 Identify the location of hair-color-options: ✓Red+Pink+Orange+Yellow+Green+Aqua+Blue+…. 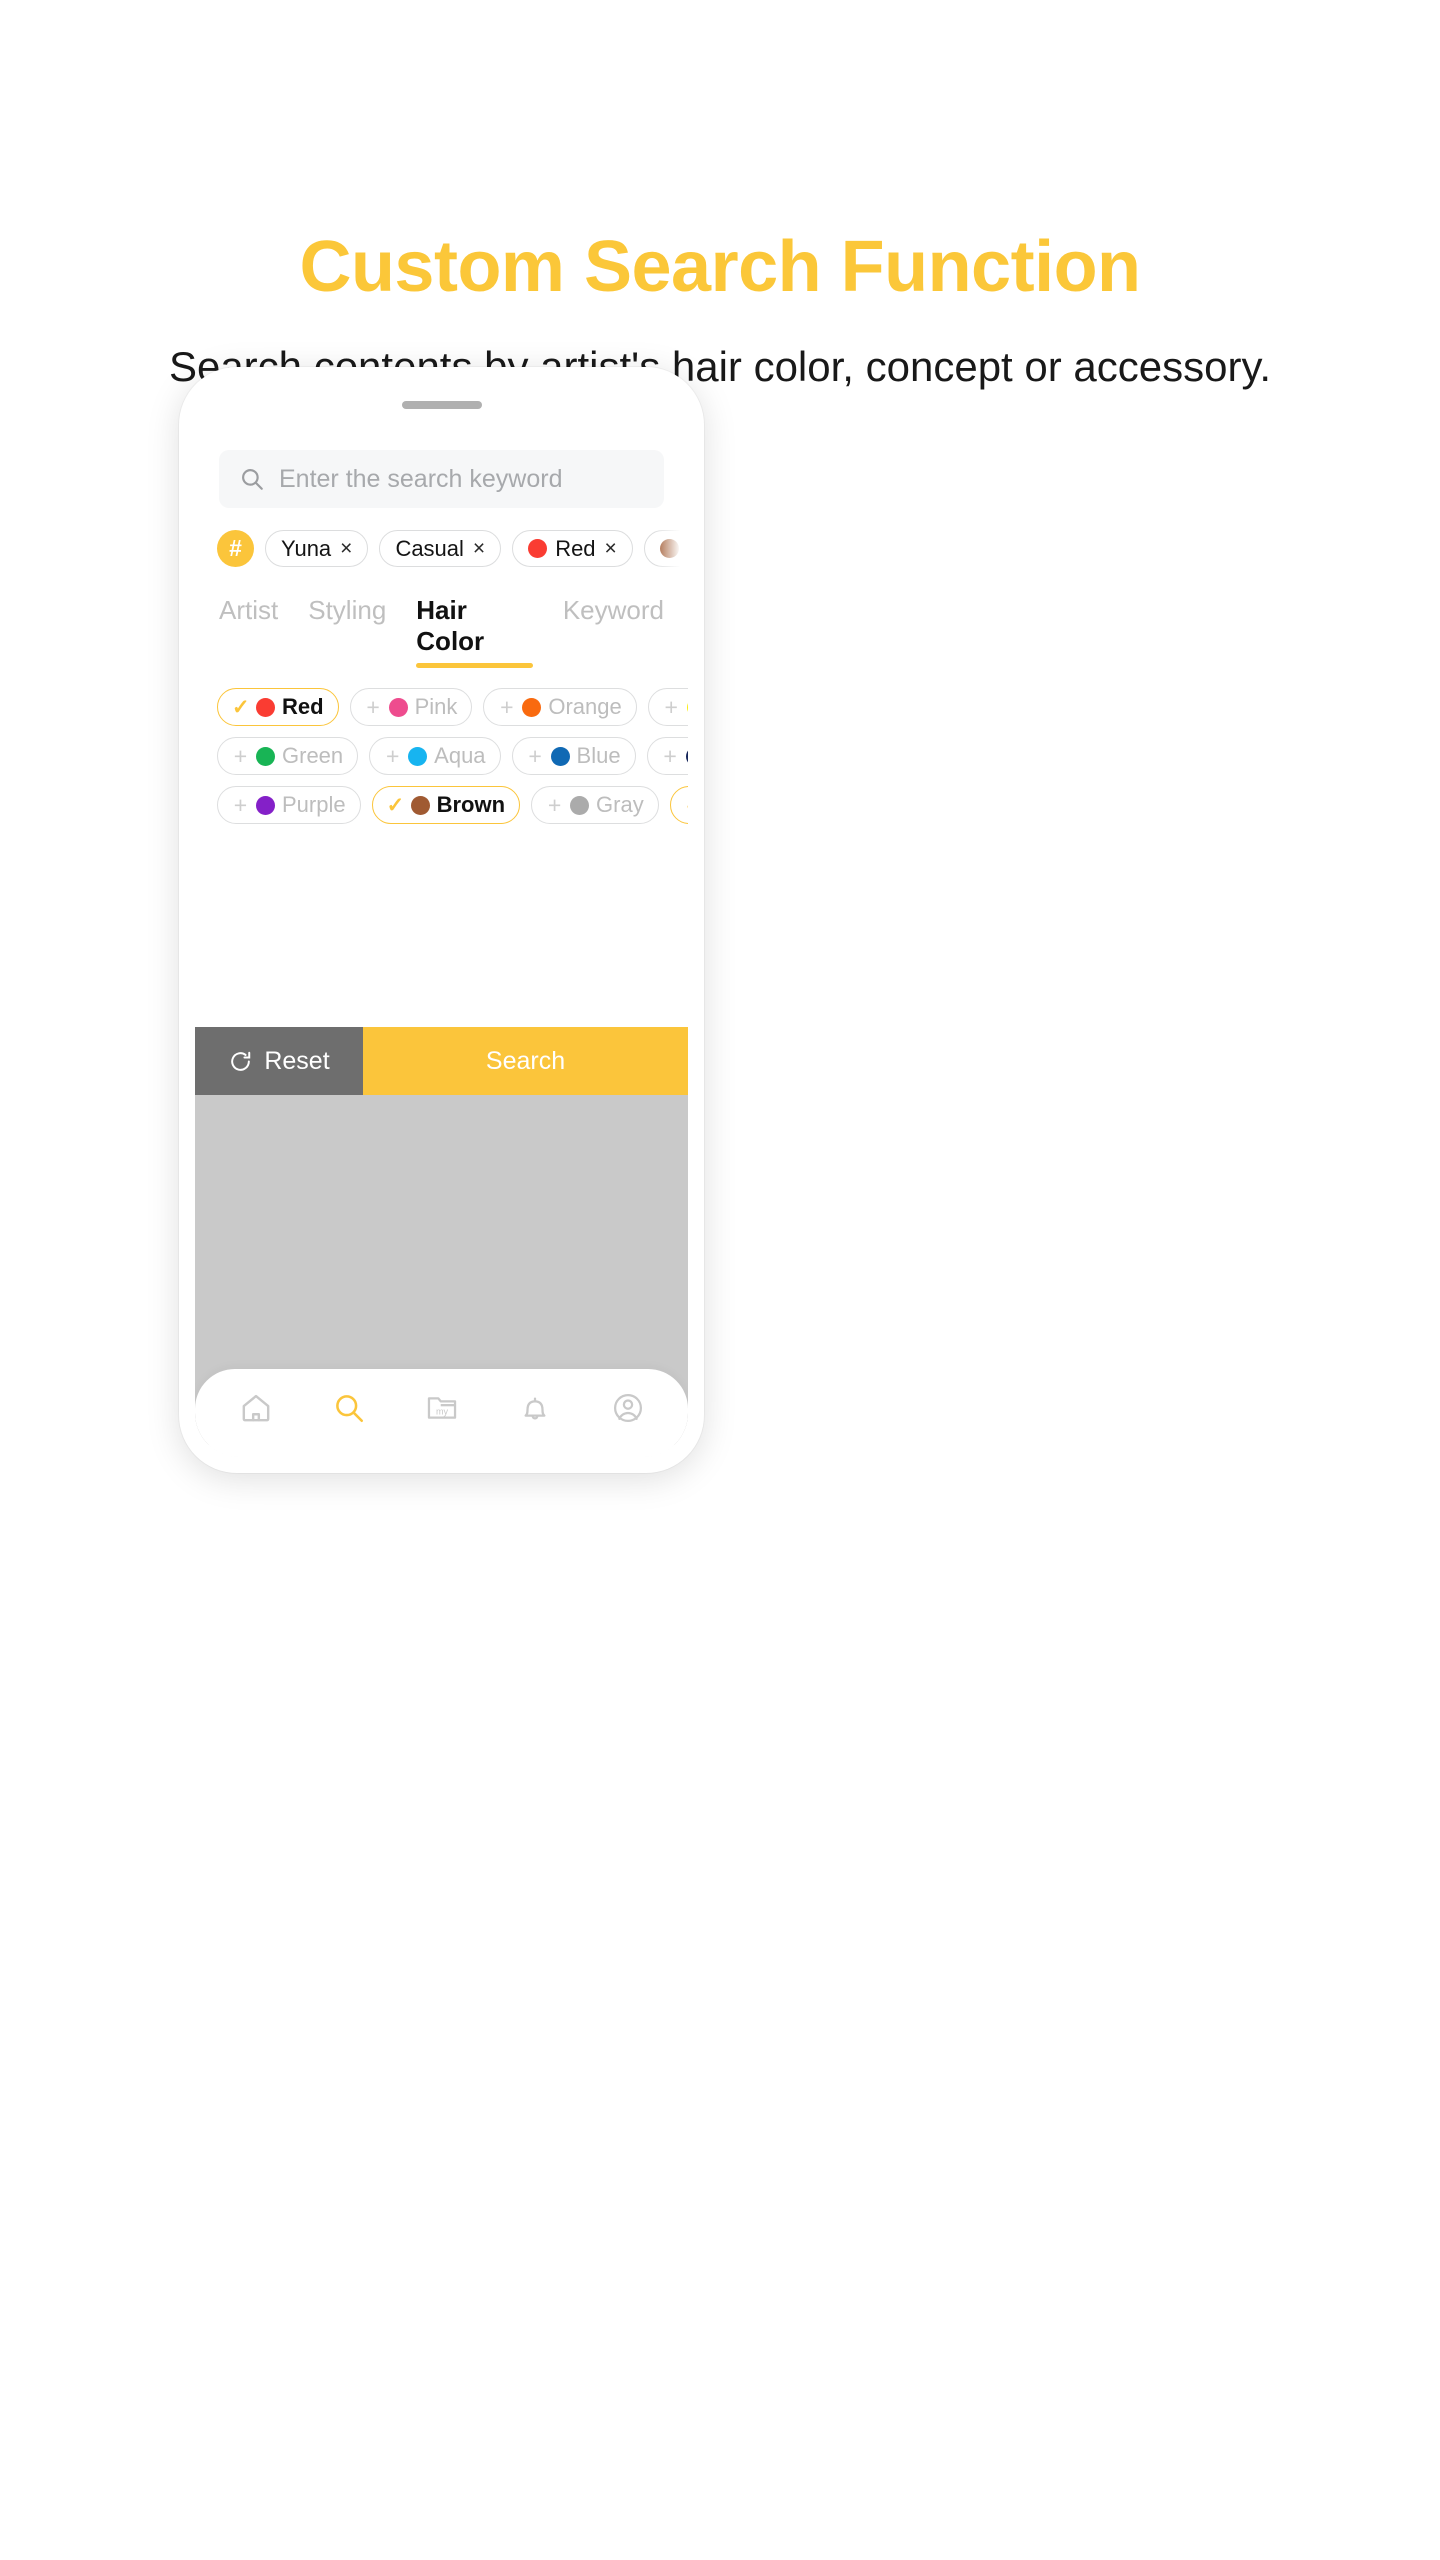
(441, 746).